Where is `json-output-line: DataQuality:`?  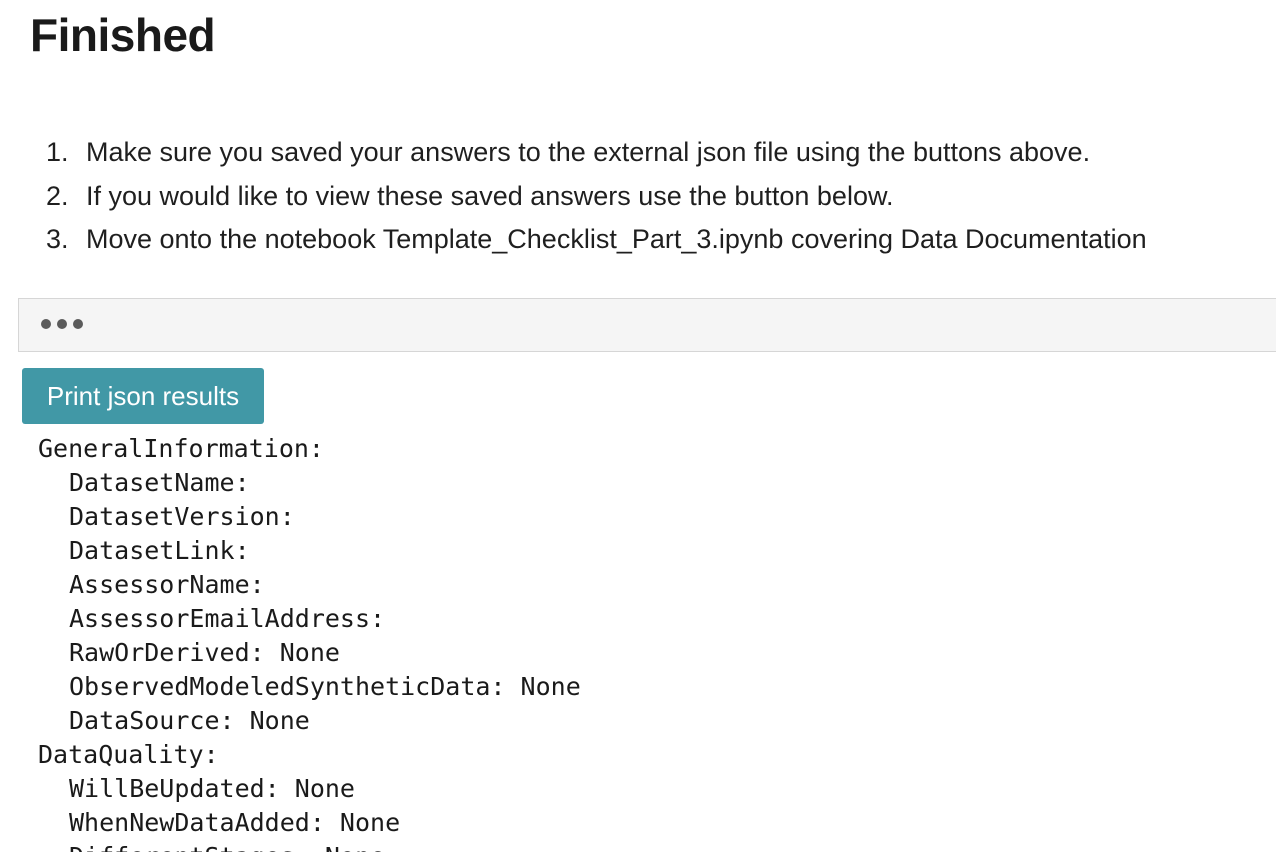 json-output-line: DataQuality: is located at coordinates (128, 754).